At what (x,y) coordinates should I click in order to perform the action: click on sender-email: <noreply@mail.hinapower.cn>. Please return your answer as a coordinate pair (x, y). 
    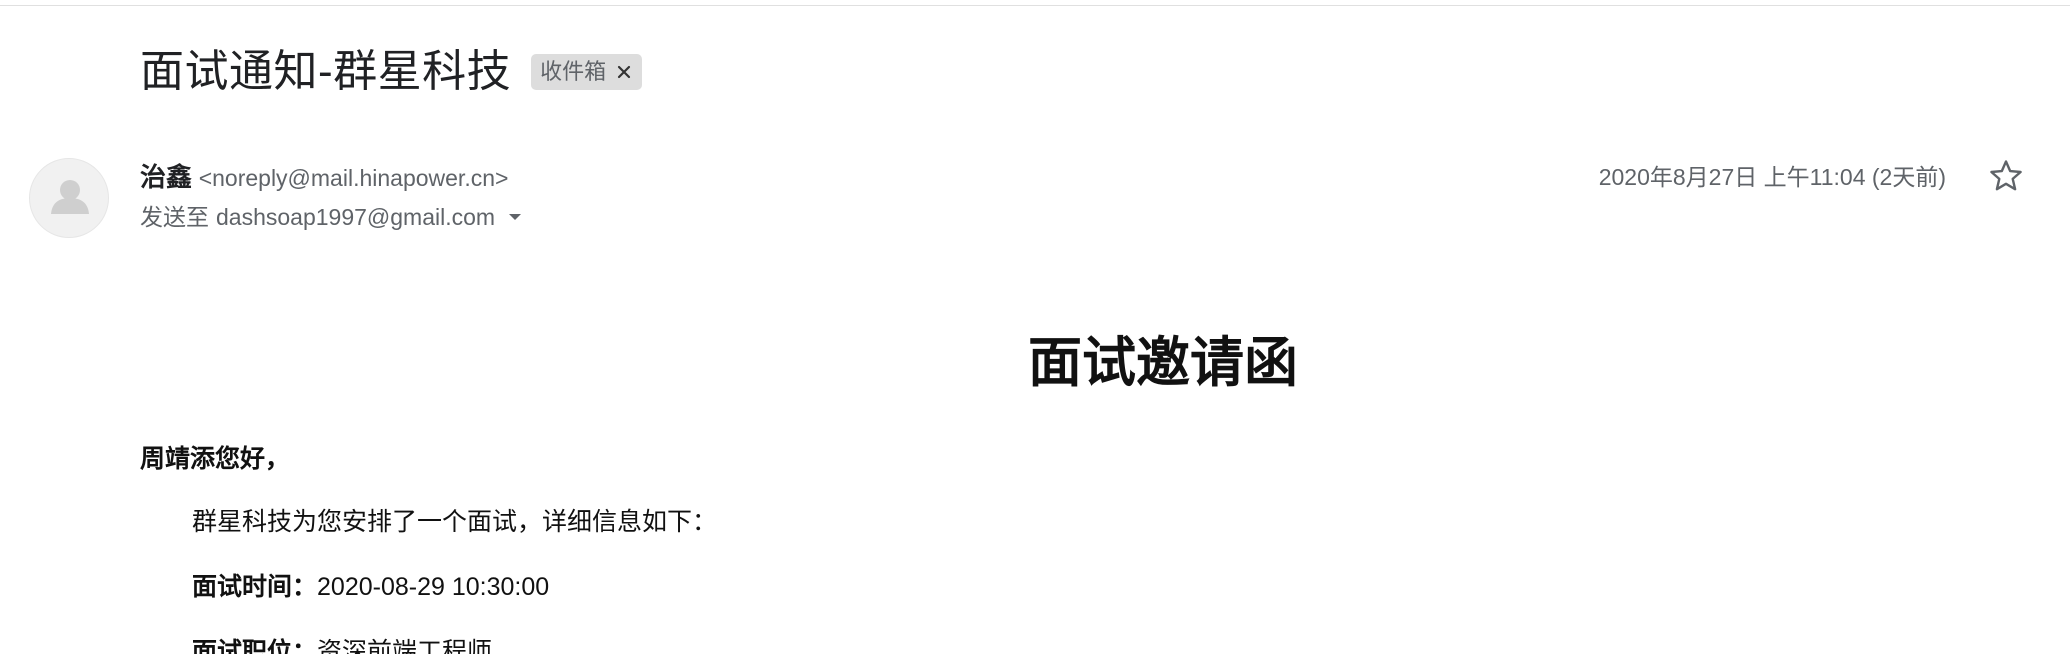
    Looking at the image, I should click on (354, 178).